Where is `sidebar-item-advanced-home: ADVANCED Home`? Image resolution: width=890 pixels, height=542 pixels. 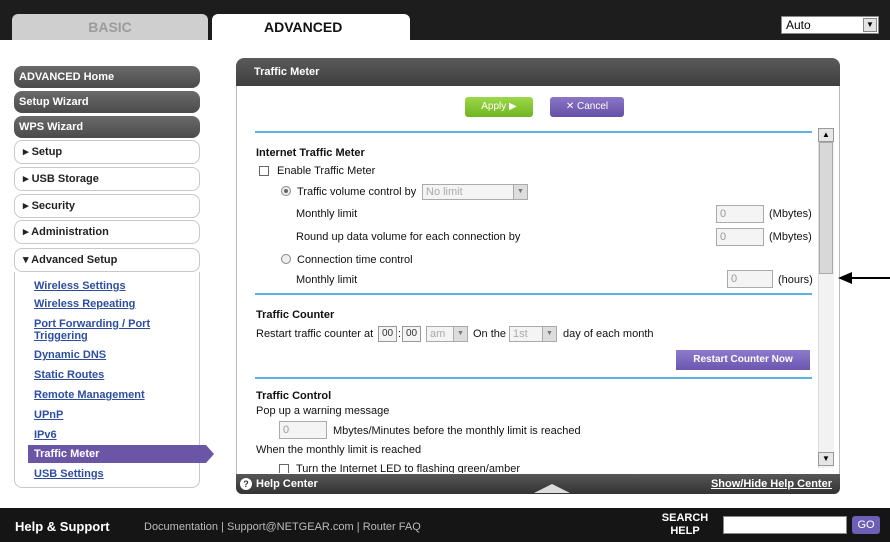 sidebar-item-advanced-home: ADVANCED Home is located at coordinates (107, 77).